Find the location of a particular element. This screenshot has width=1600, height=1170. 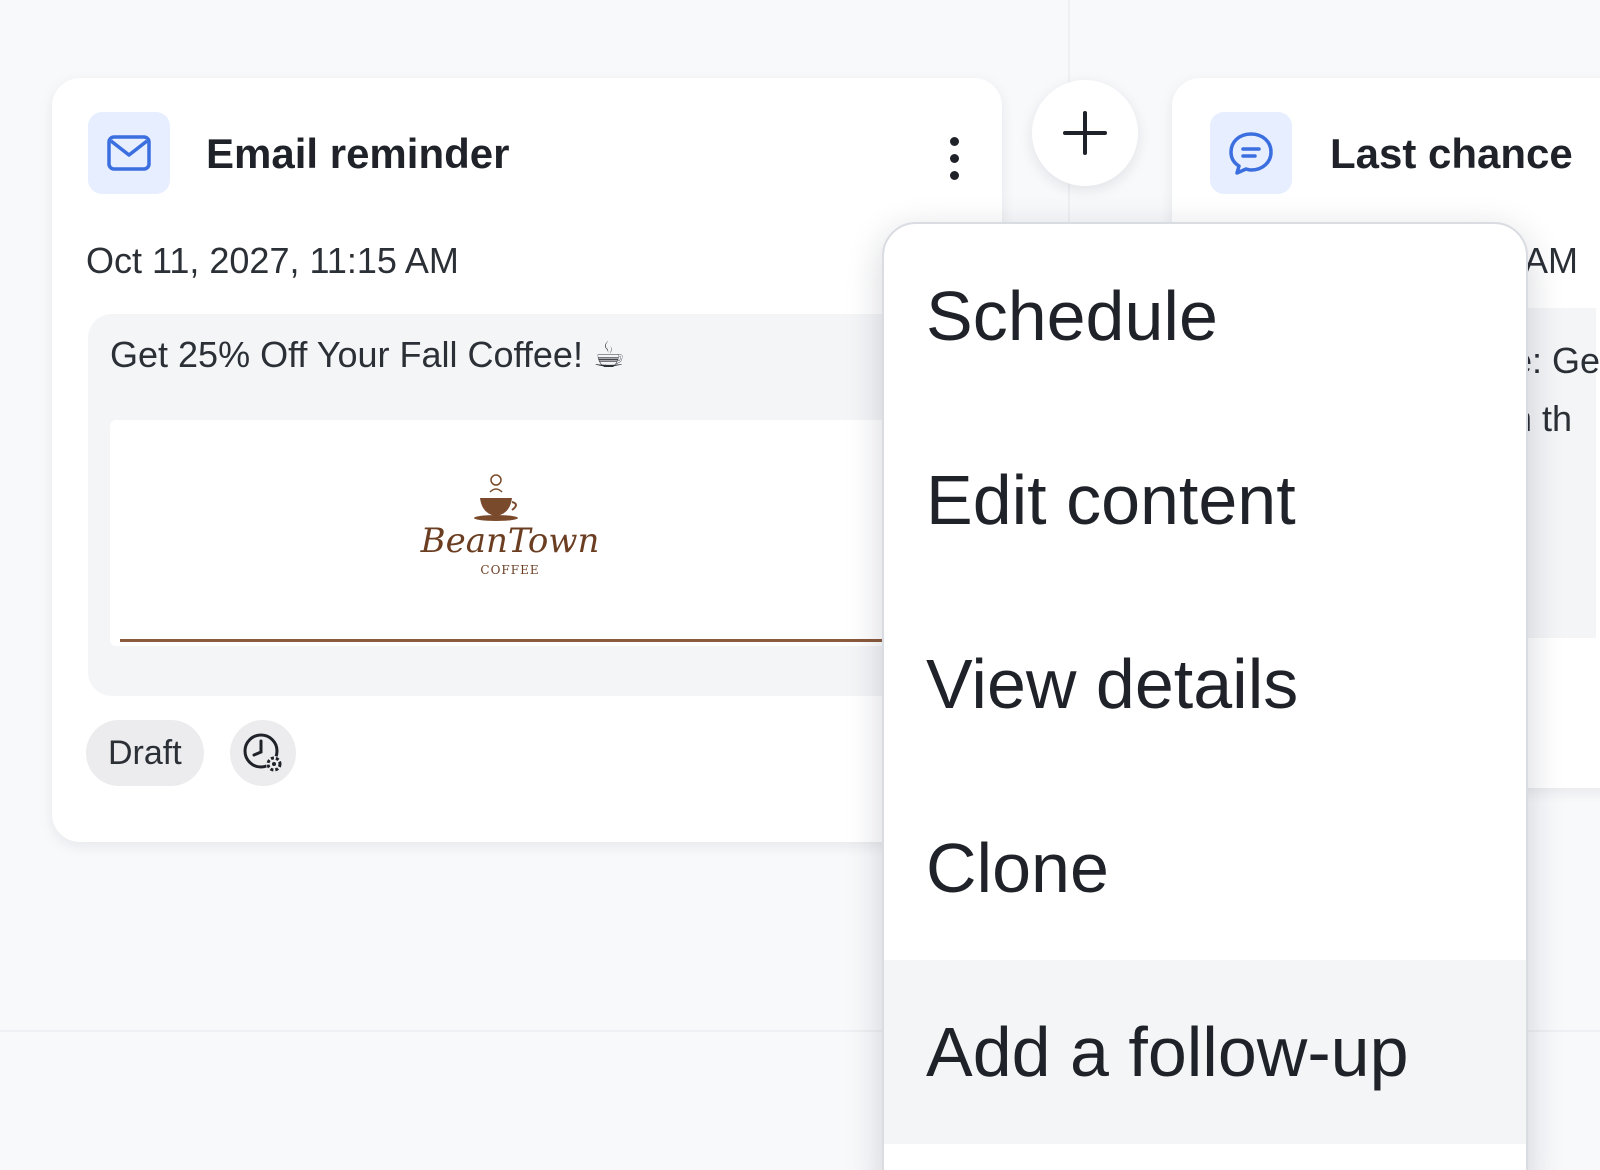

email-thumbnail: BeanTown COFFEE is located at coordinates (539, 533).